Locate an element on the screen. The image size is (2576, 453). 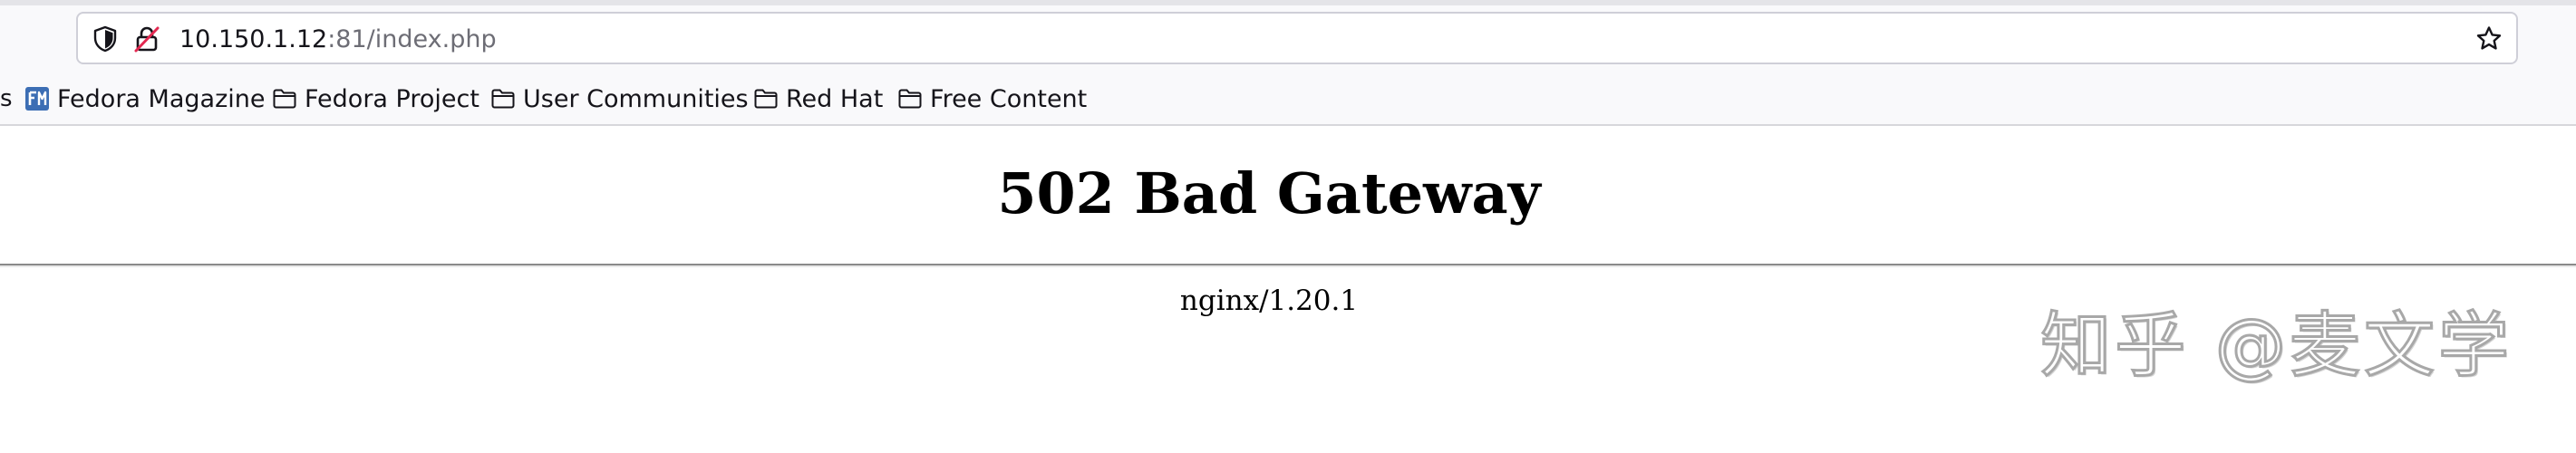
bookmark-star-icon is located at coordinates (2488, 38).